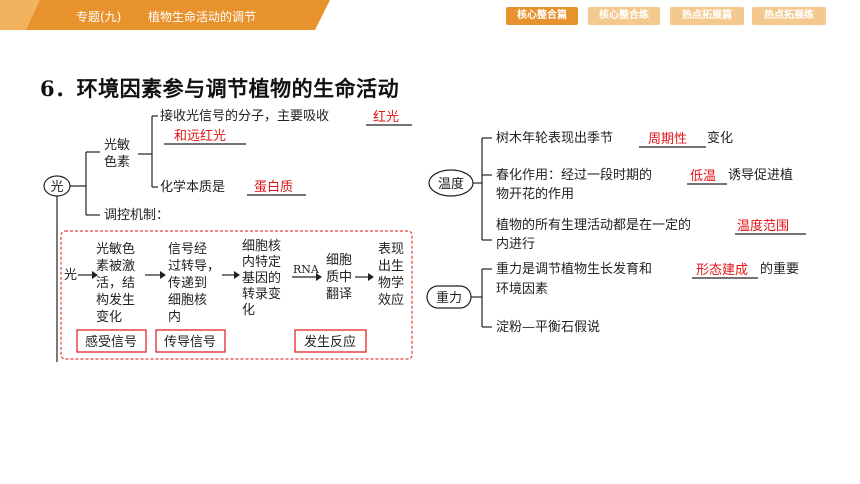  I want to click on svg-text: 光敏色, so click(115, 249).